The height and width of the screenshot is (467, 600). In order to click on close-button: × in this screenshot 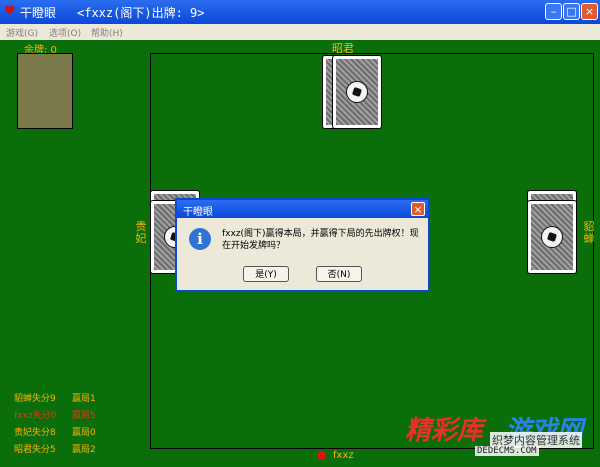, I will do `click(589, 11)`.